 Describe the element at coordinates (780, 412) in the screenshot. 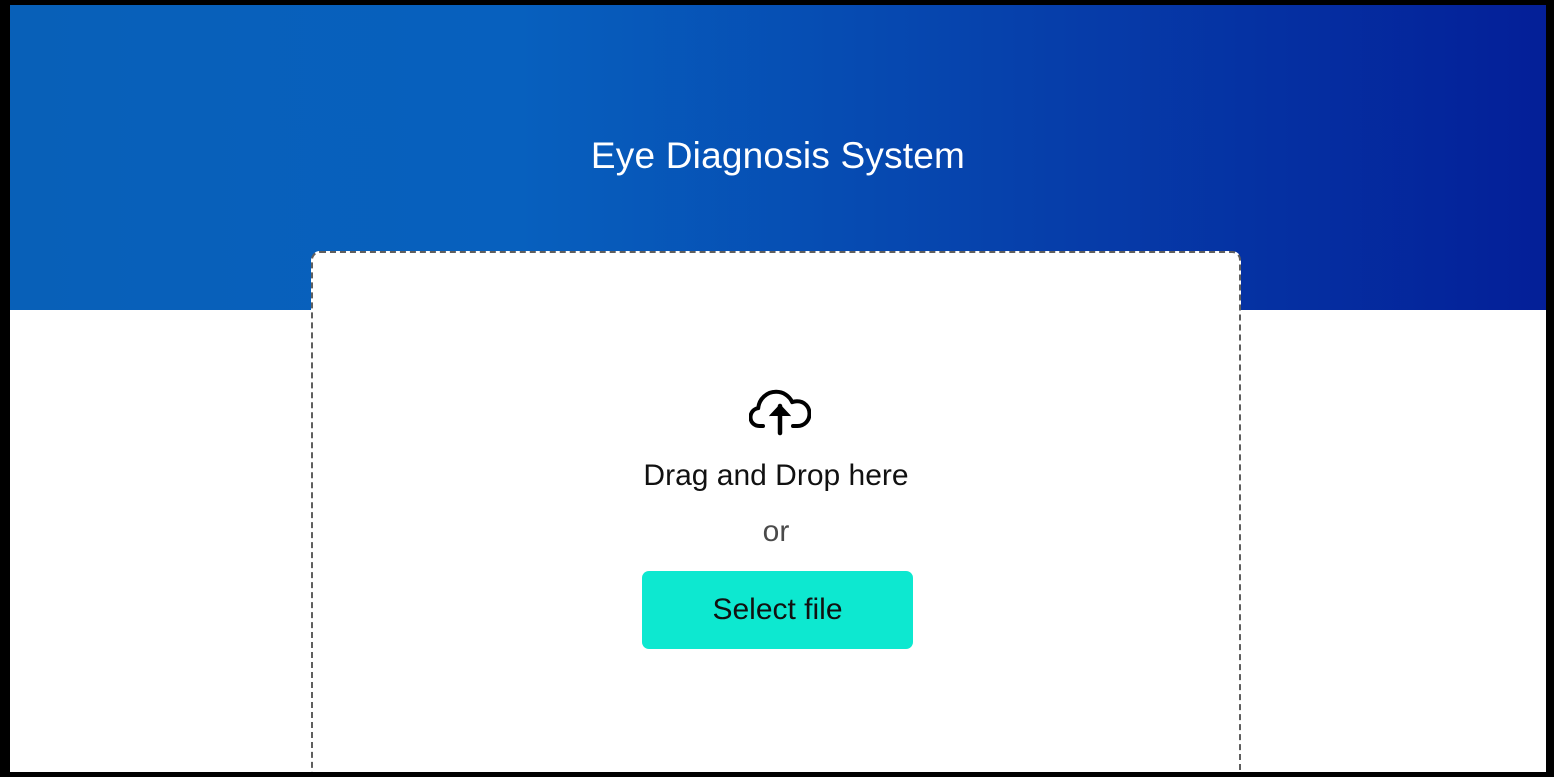

I see `cloud-upload-icon` at that location.